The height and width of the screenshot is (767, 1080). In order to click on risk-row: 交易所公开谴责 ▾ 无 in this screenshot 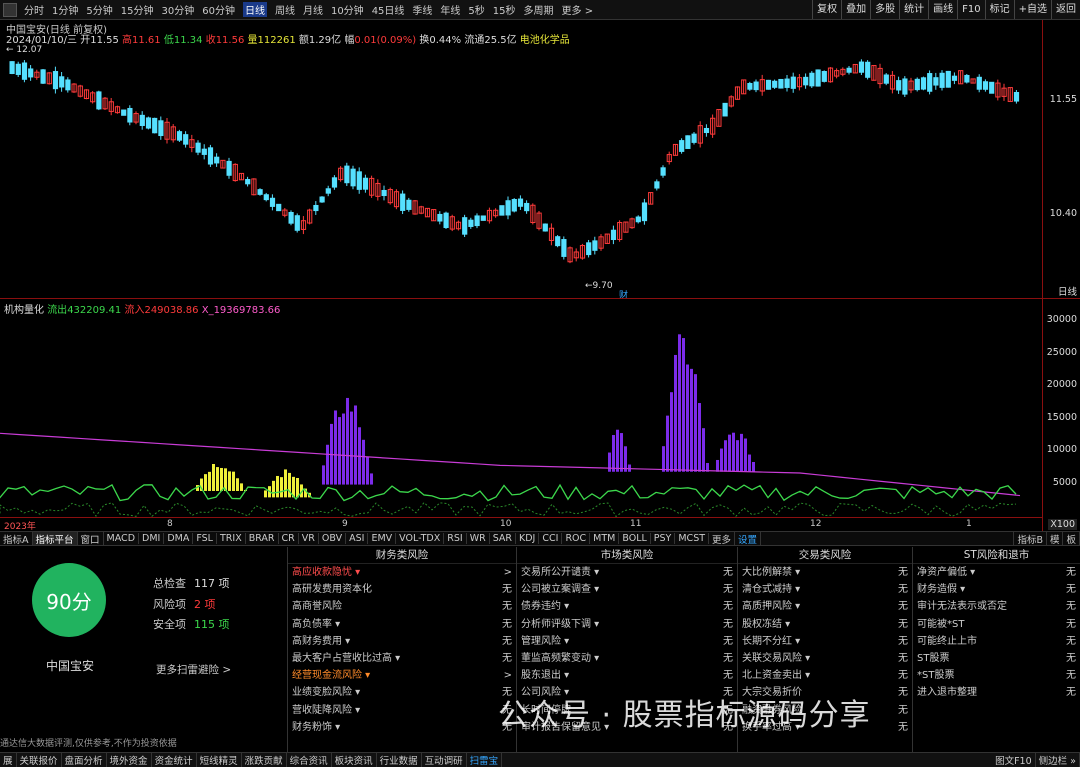, I will do `click(627, 572)`.